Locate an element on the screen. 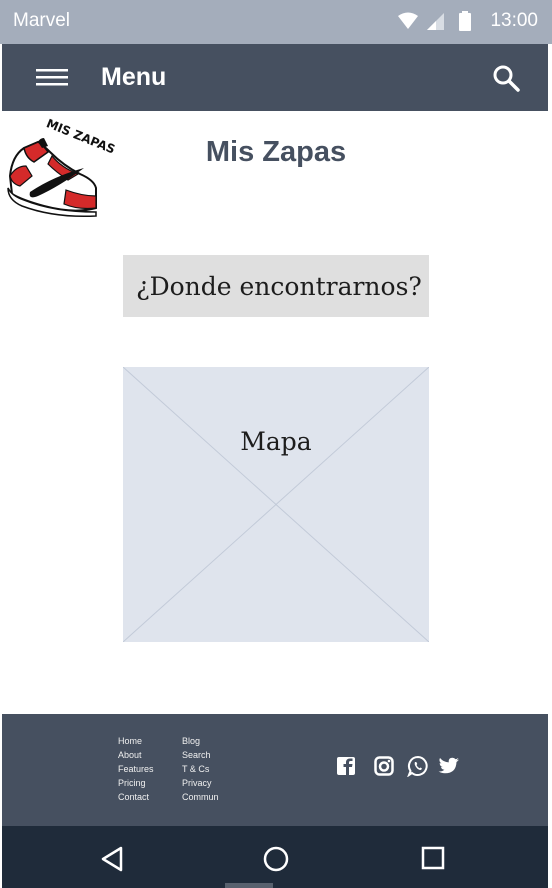  facebook-icon is located at coordinates (346, 766).